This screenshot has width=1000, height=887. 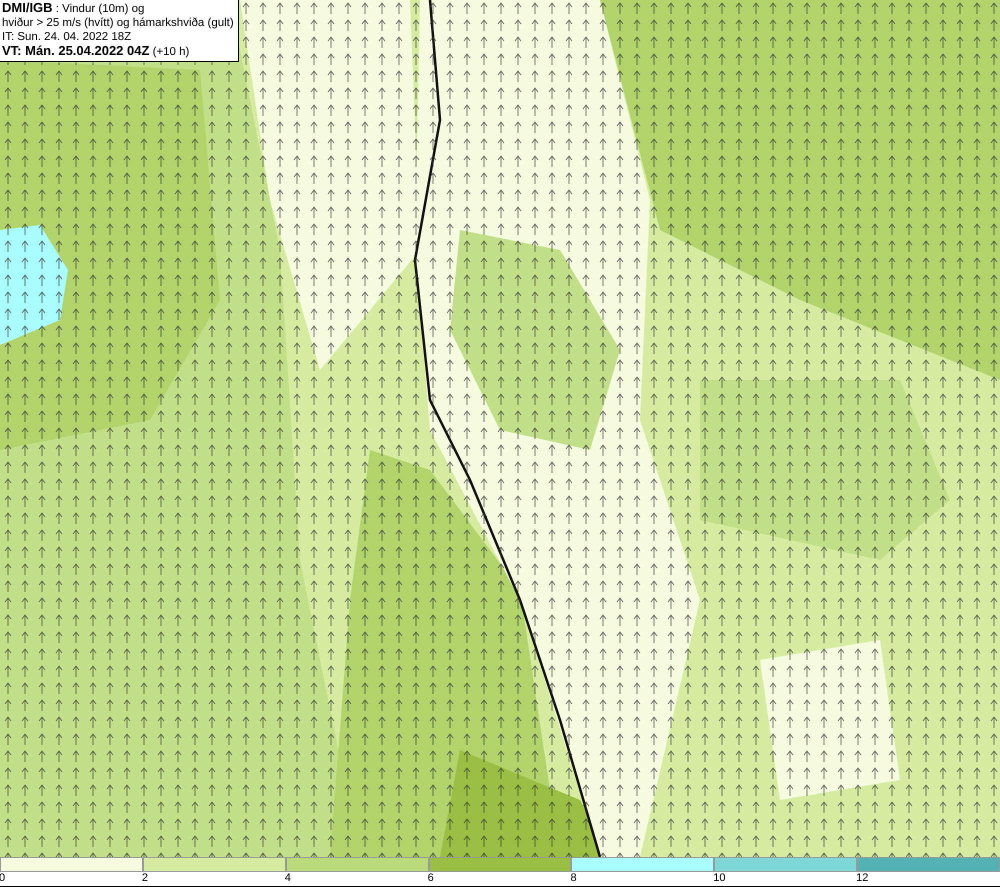 I want to click on legend-label: 4, so click(x=287, y=878).